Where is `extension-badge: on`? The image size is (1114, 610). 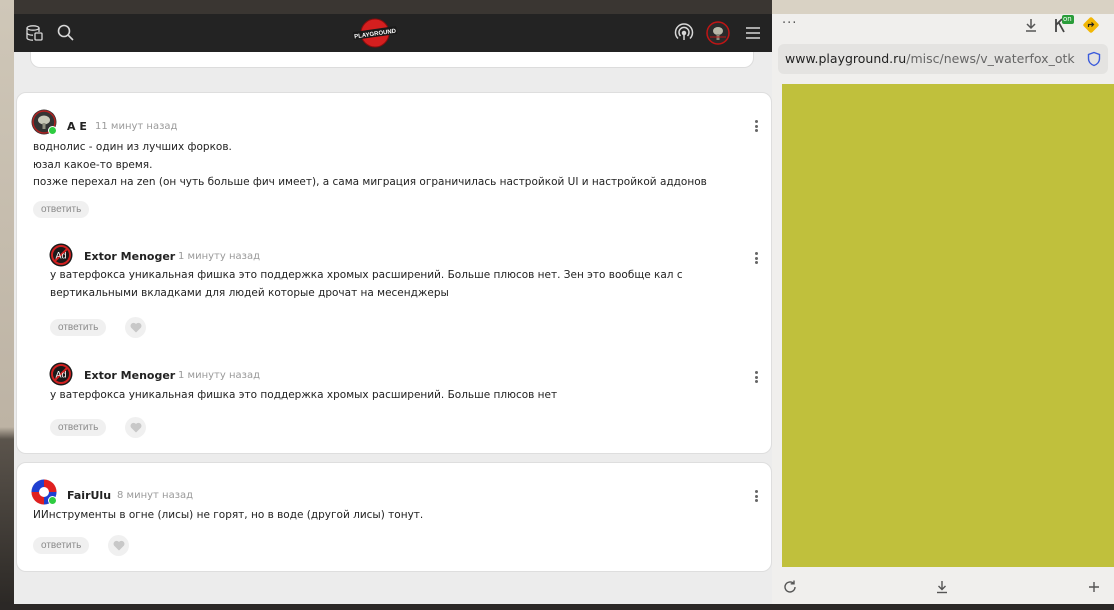
extension-badge: on is located at coordinates (1067, 19).